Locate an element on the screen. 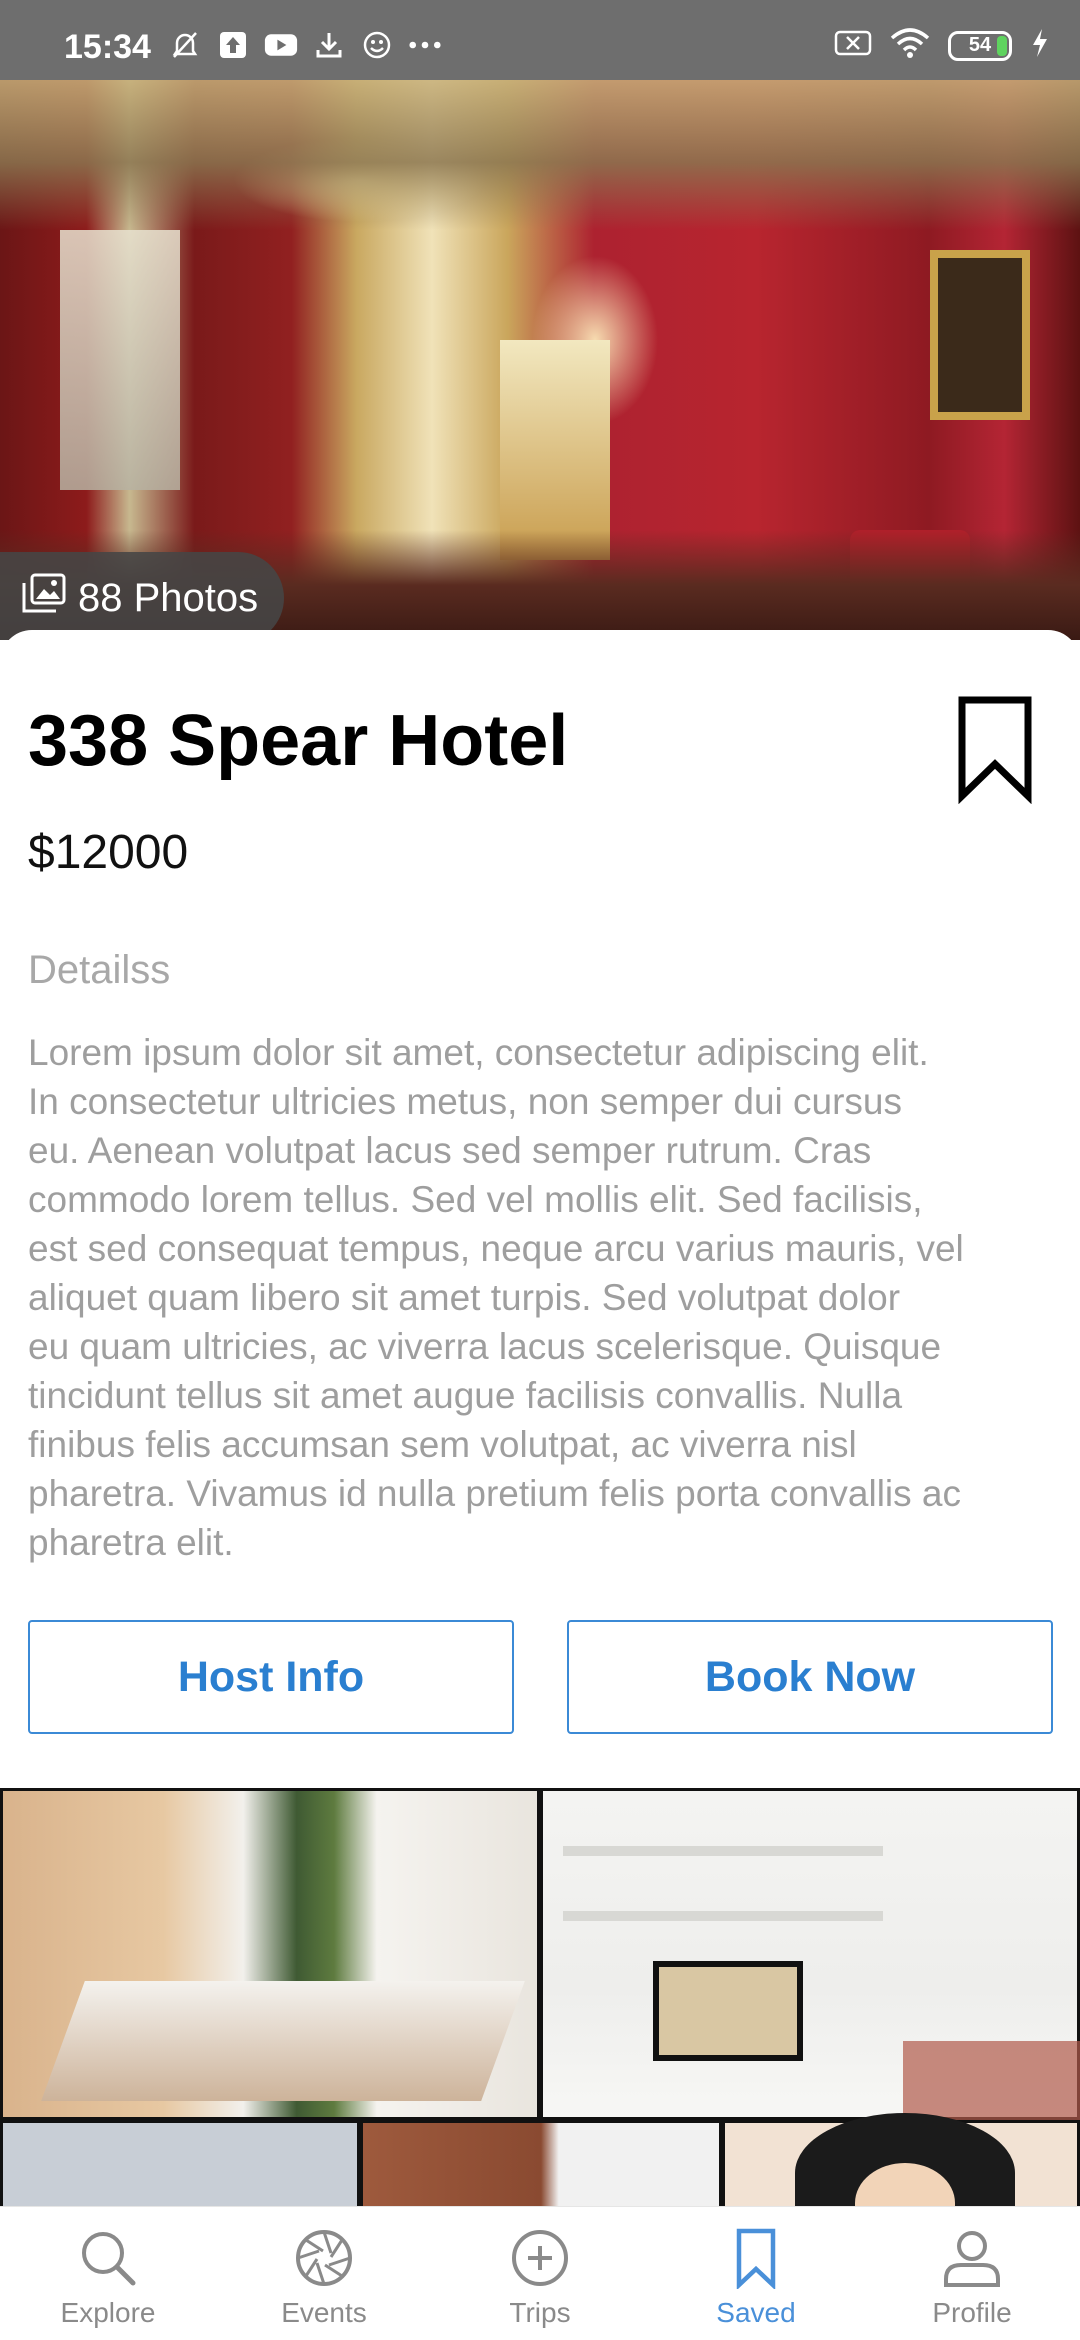 This screenshot has height=2340, width=1080. photos-count-label: 88 Photos is located at coordinates (168, 597).